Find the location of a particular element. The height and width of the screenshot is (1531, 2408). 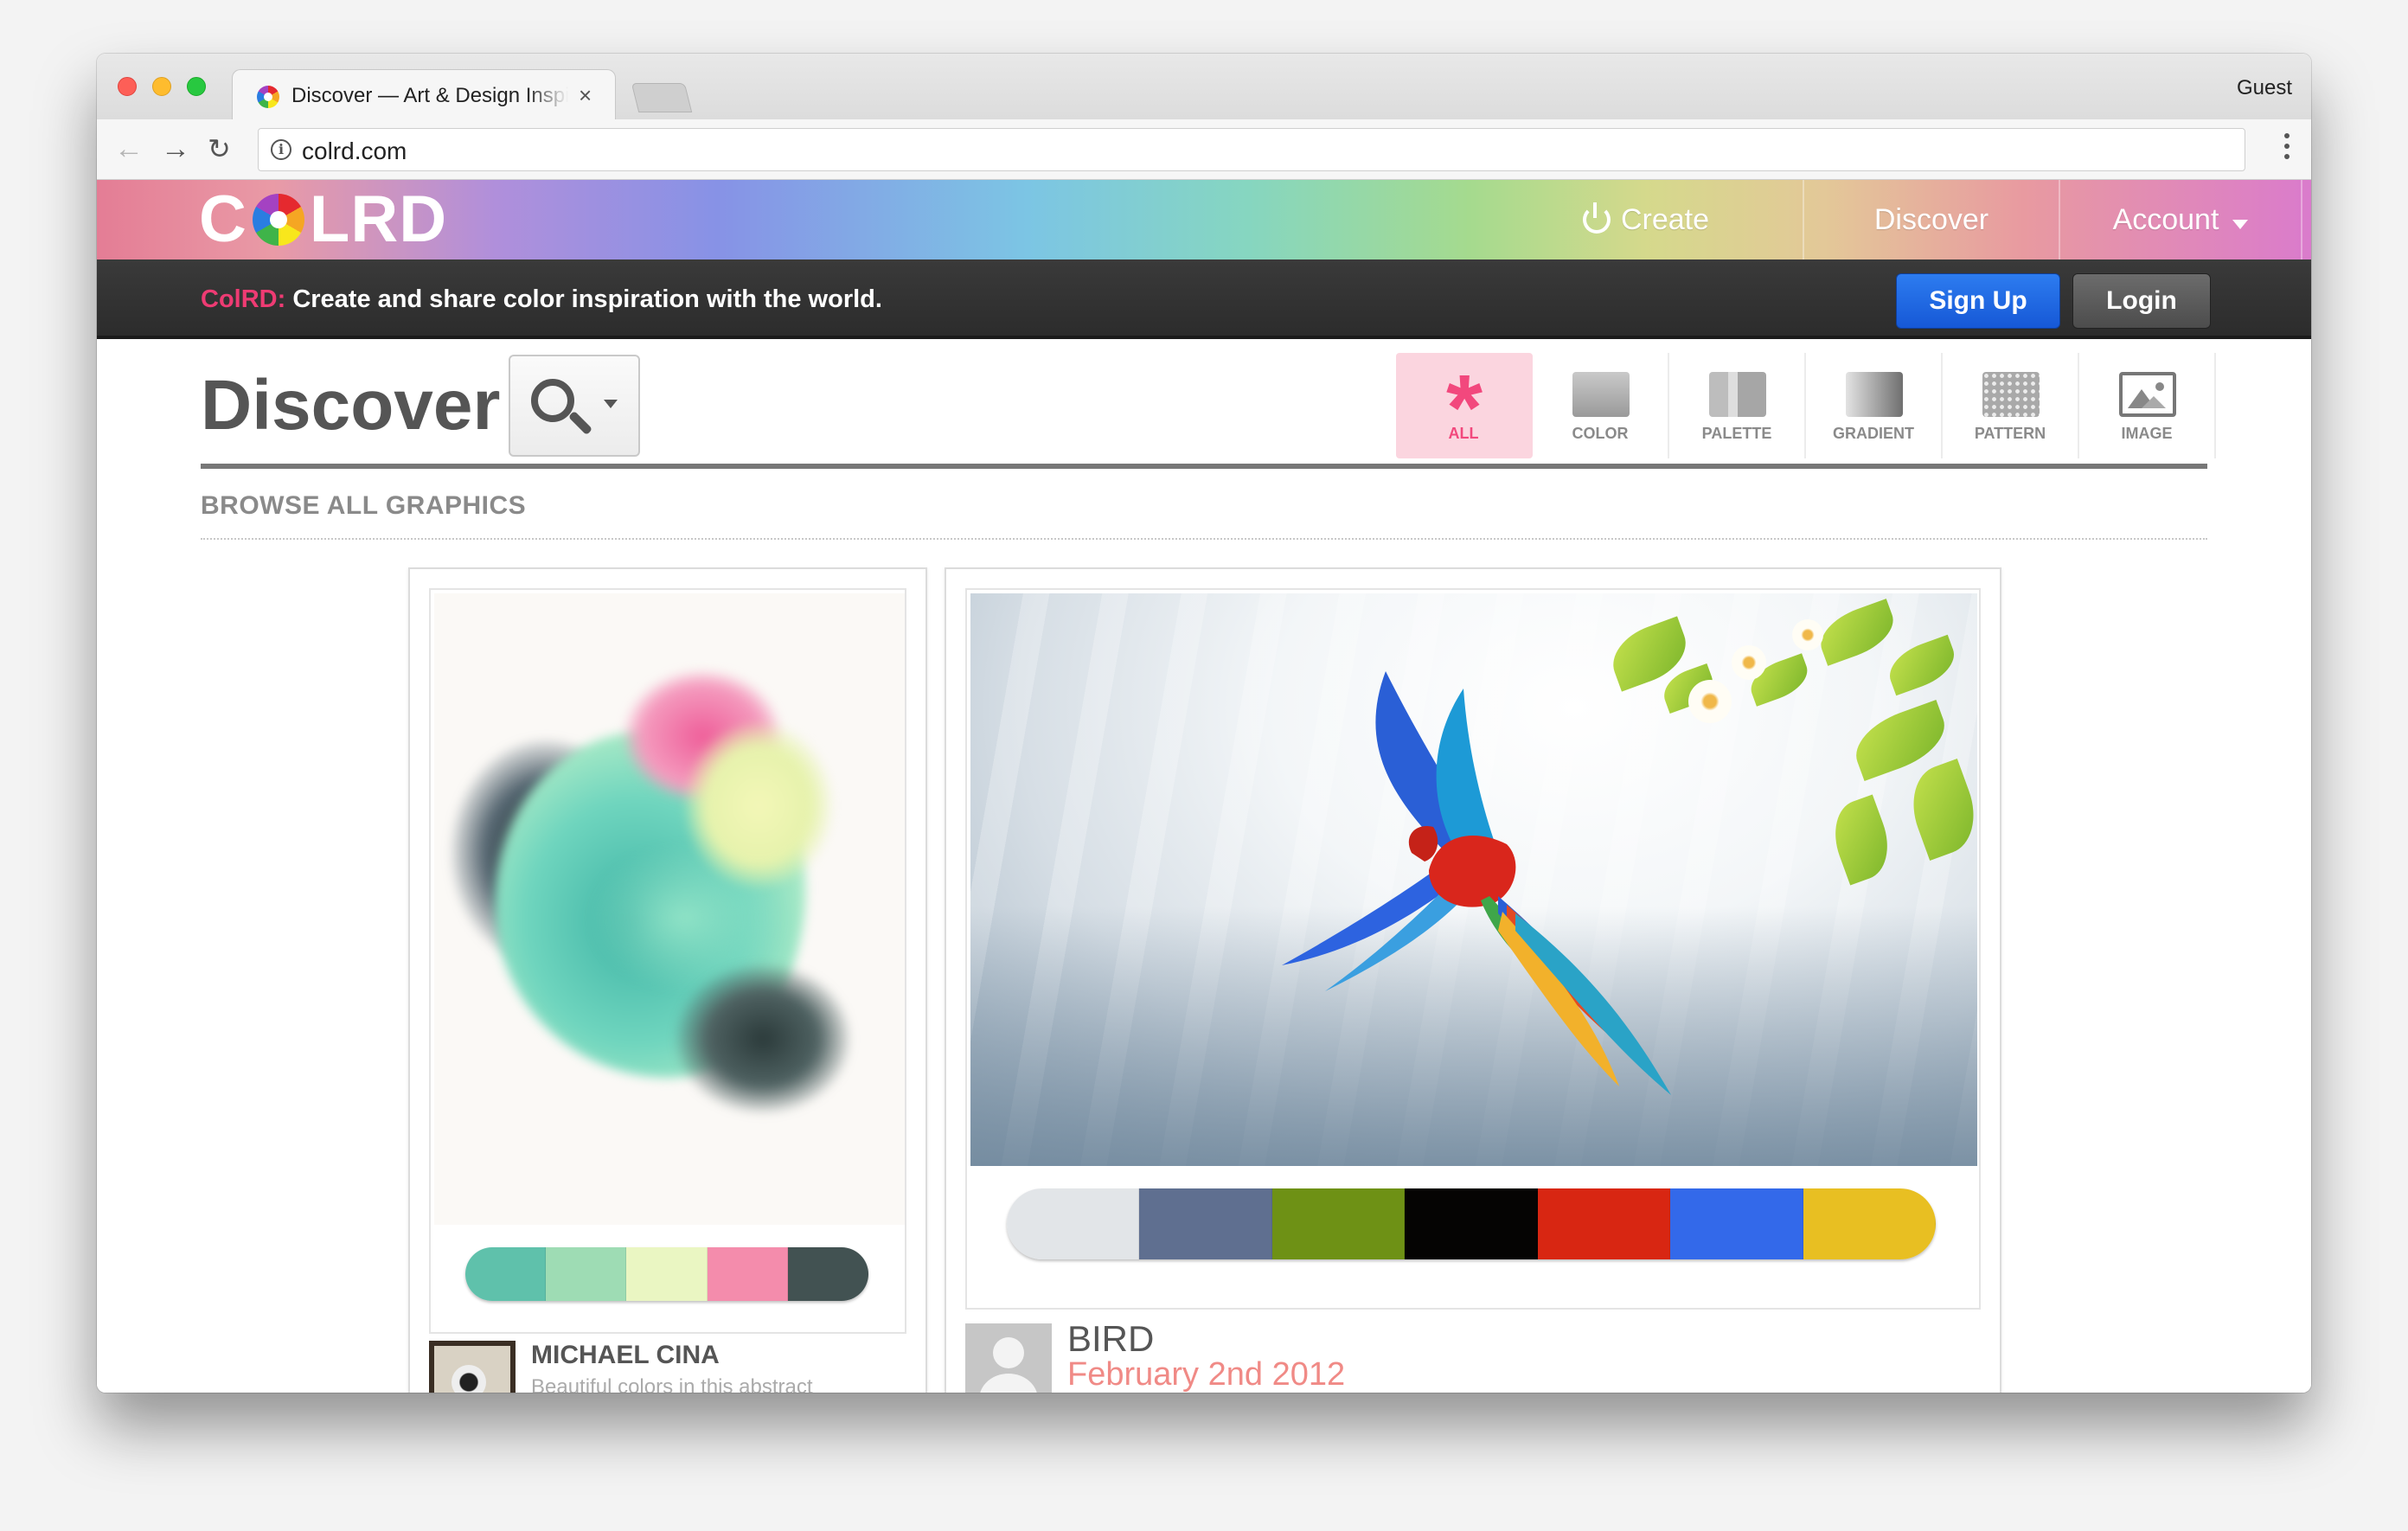

filter-image: IMAGE is located at coordinates (2147, 405).